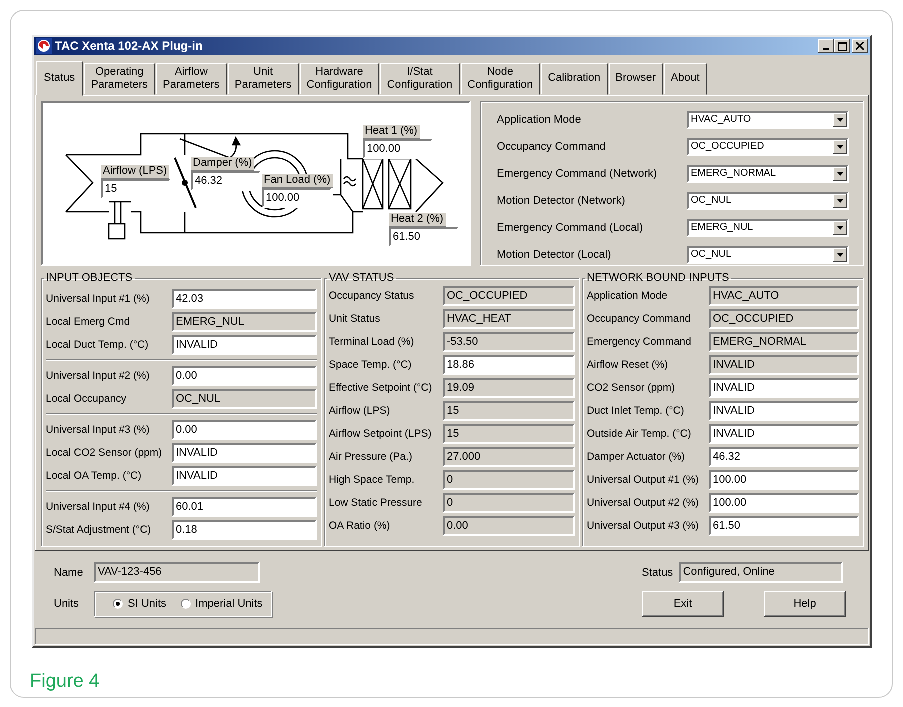  Describe the element at coordinates (221, 604) in the screenshot. I see `unit-radio: Imperial Units` at that location.